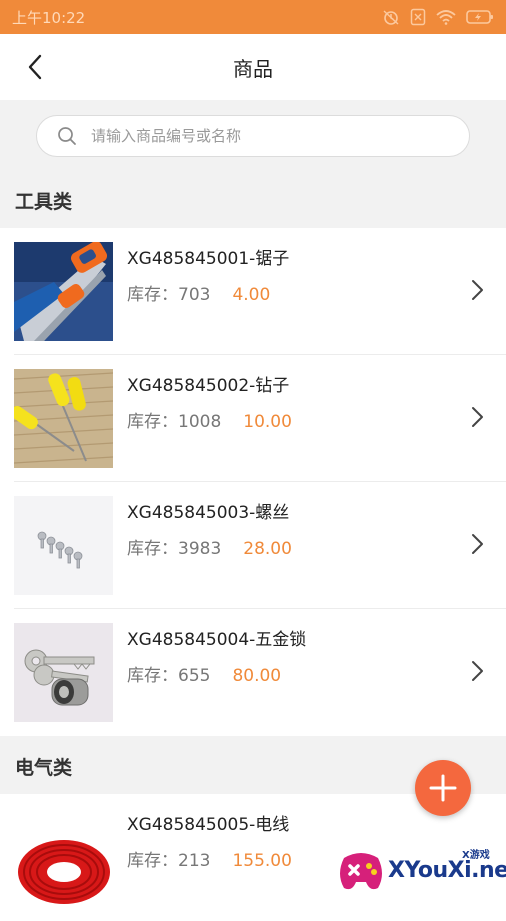  Describe the element at coordinates (208, 825) in the screenshot. I see `product-name: XG485845005-电线` at that location.